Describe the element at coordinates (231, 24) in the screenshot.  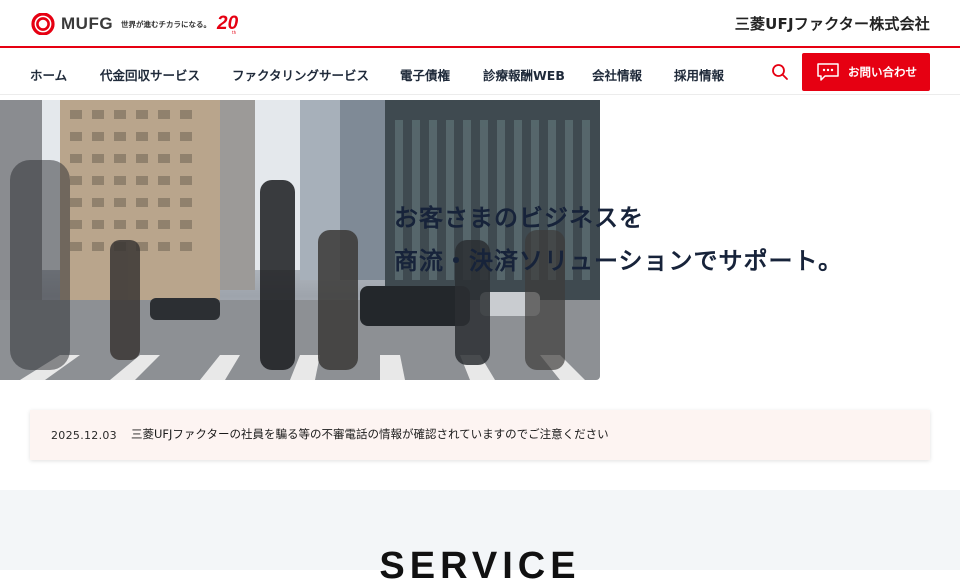
I see `anniversary-mark: 20 th` at that location.